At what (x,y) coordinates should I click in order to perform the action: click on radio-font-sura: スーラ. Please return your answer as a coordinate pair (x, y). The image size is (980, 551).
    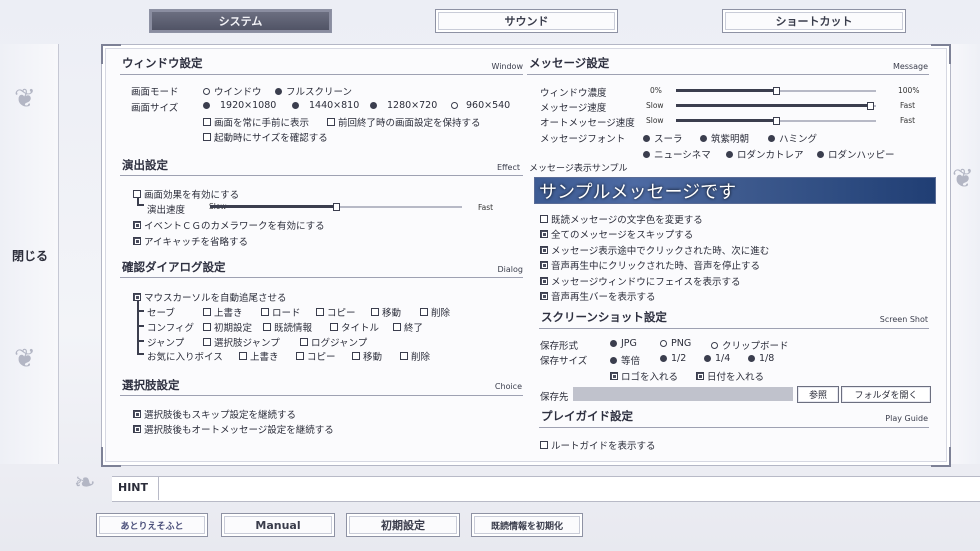
    Looking at the image, I should click on (663, 138).